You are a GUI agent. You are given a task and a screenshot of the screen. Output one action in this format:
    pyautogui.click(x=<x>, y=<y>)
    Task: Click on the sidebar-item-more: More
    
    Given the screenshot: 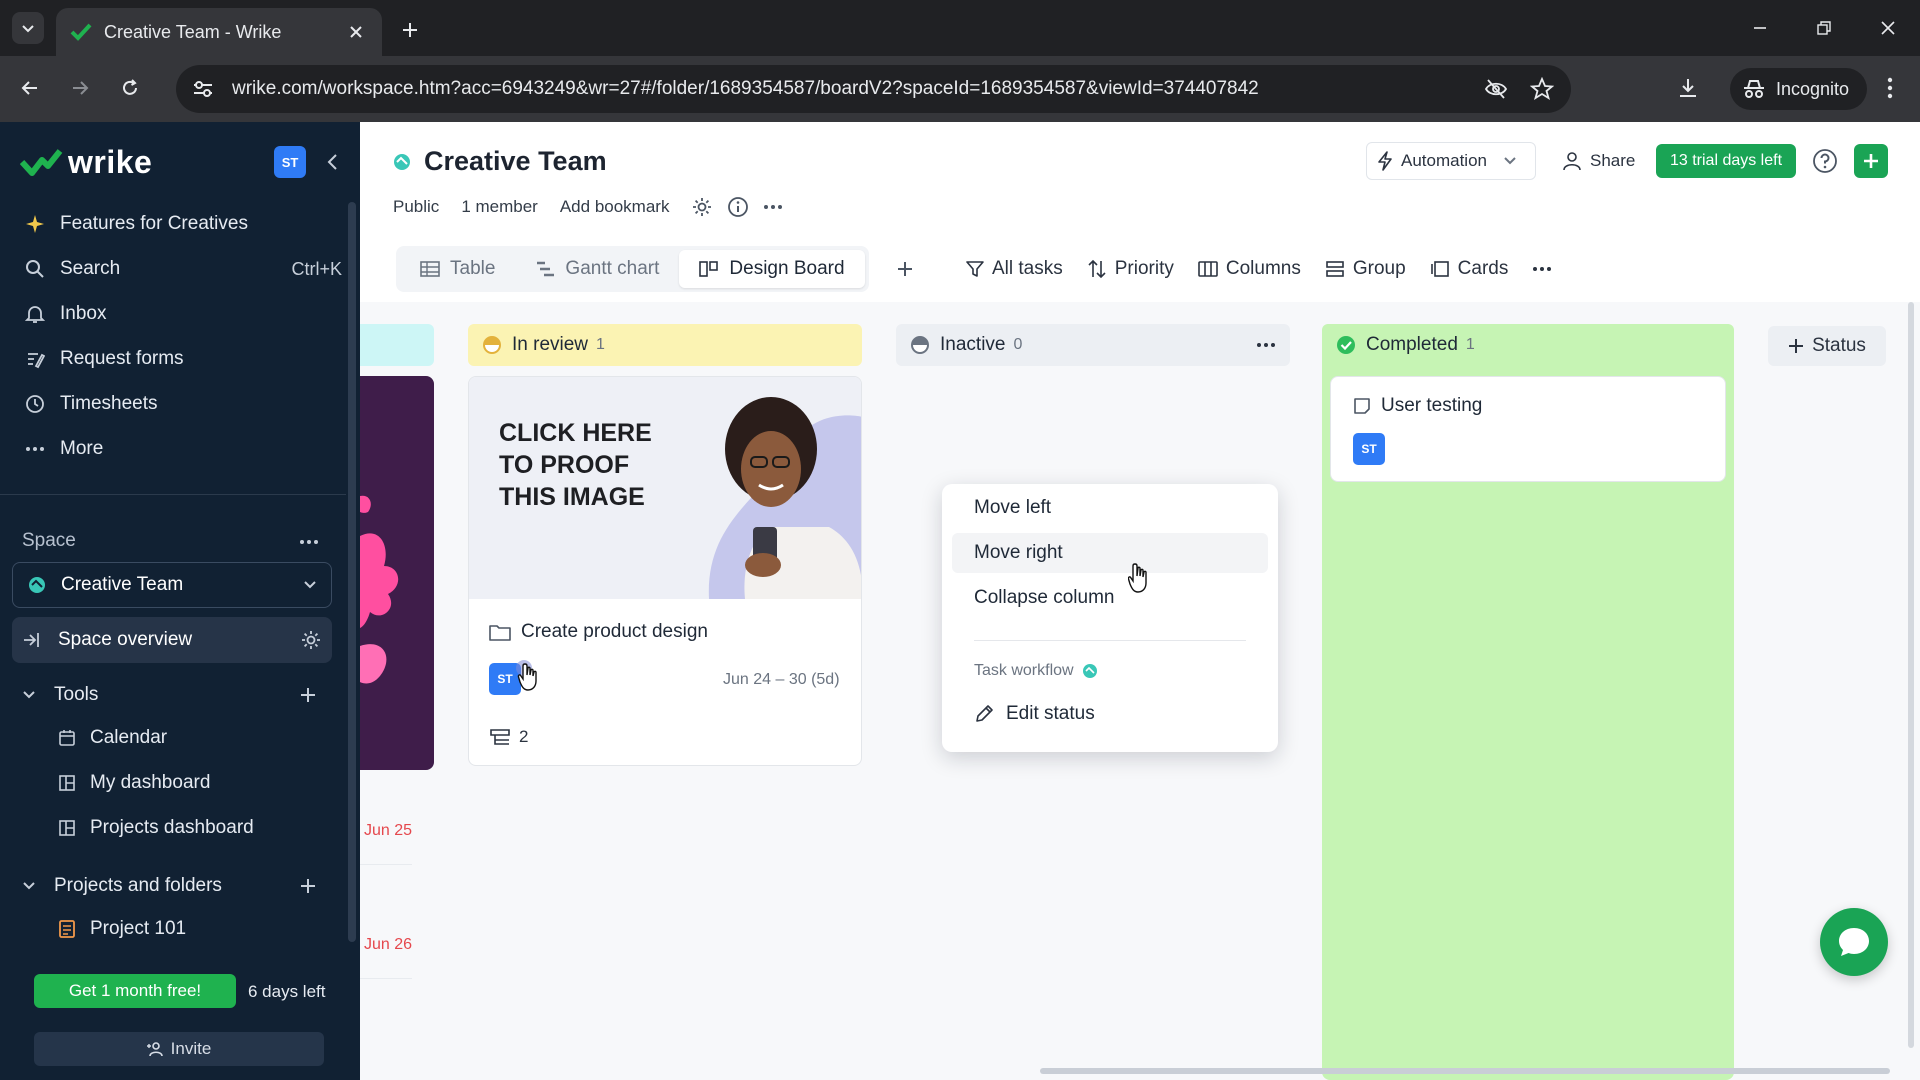 What is the action you would take?
    pyautogui.click(x=62, y=449)
    